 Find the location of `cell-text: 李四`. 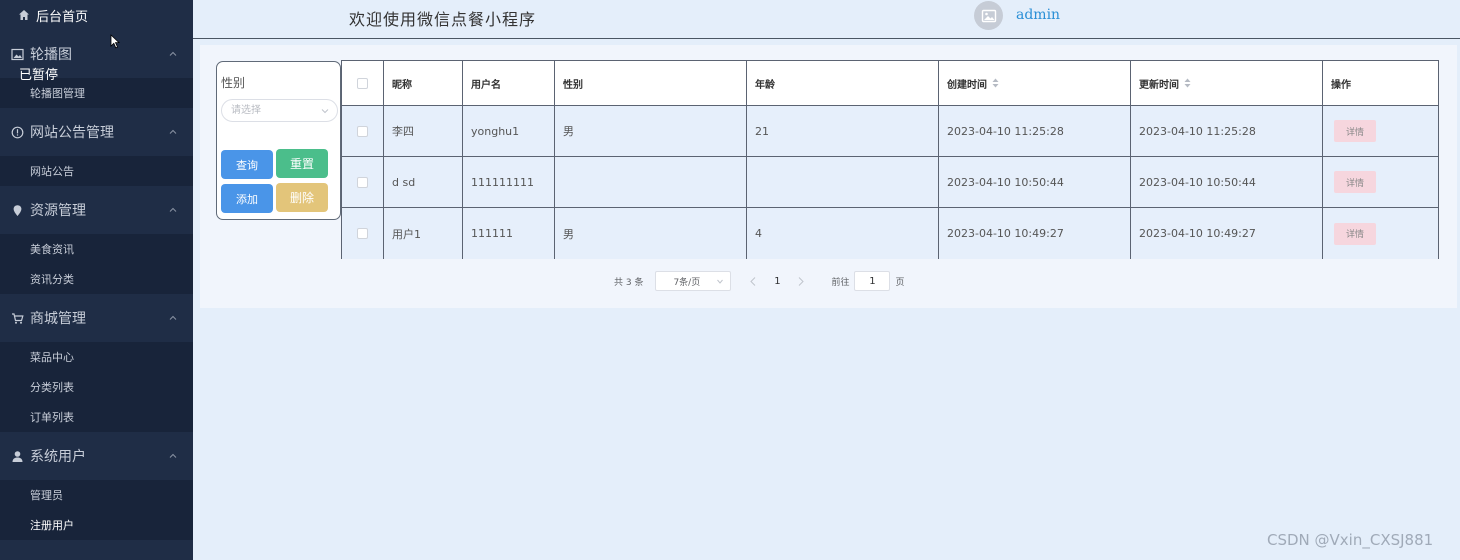

cell-text: 李四 is located at coordinates (403, 131).